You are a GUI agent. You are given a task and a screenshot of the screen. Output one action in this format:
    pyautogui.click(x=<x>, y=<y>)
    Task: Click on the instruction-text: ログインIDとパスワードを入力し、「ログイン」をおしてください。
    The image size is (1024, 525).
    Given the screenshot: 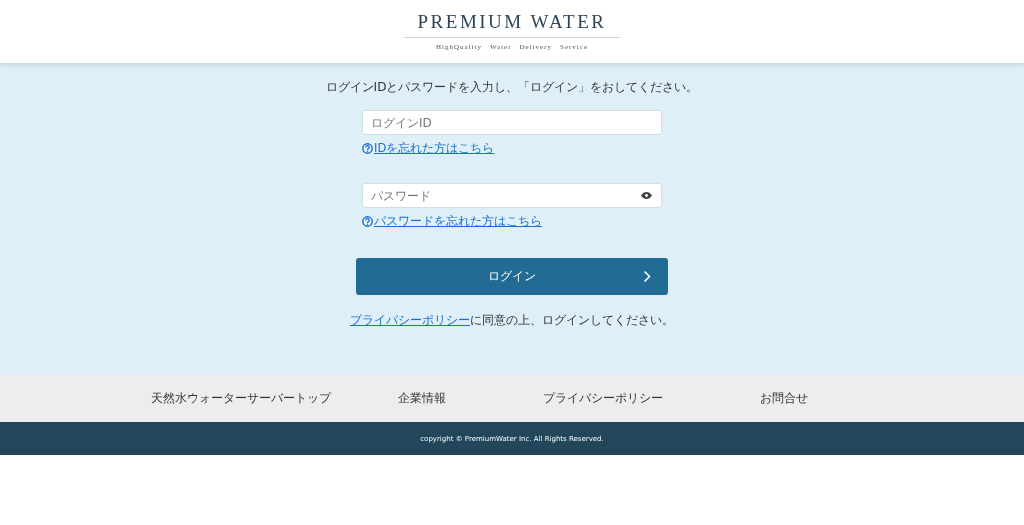 What is the action you would take?
    pyautogui.click(x=512, y=87)
    